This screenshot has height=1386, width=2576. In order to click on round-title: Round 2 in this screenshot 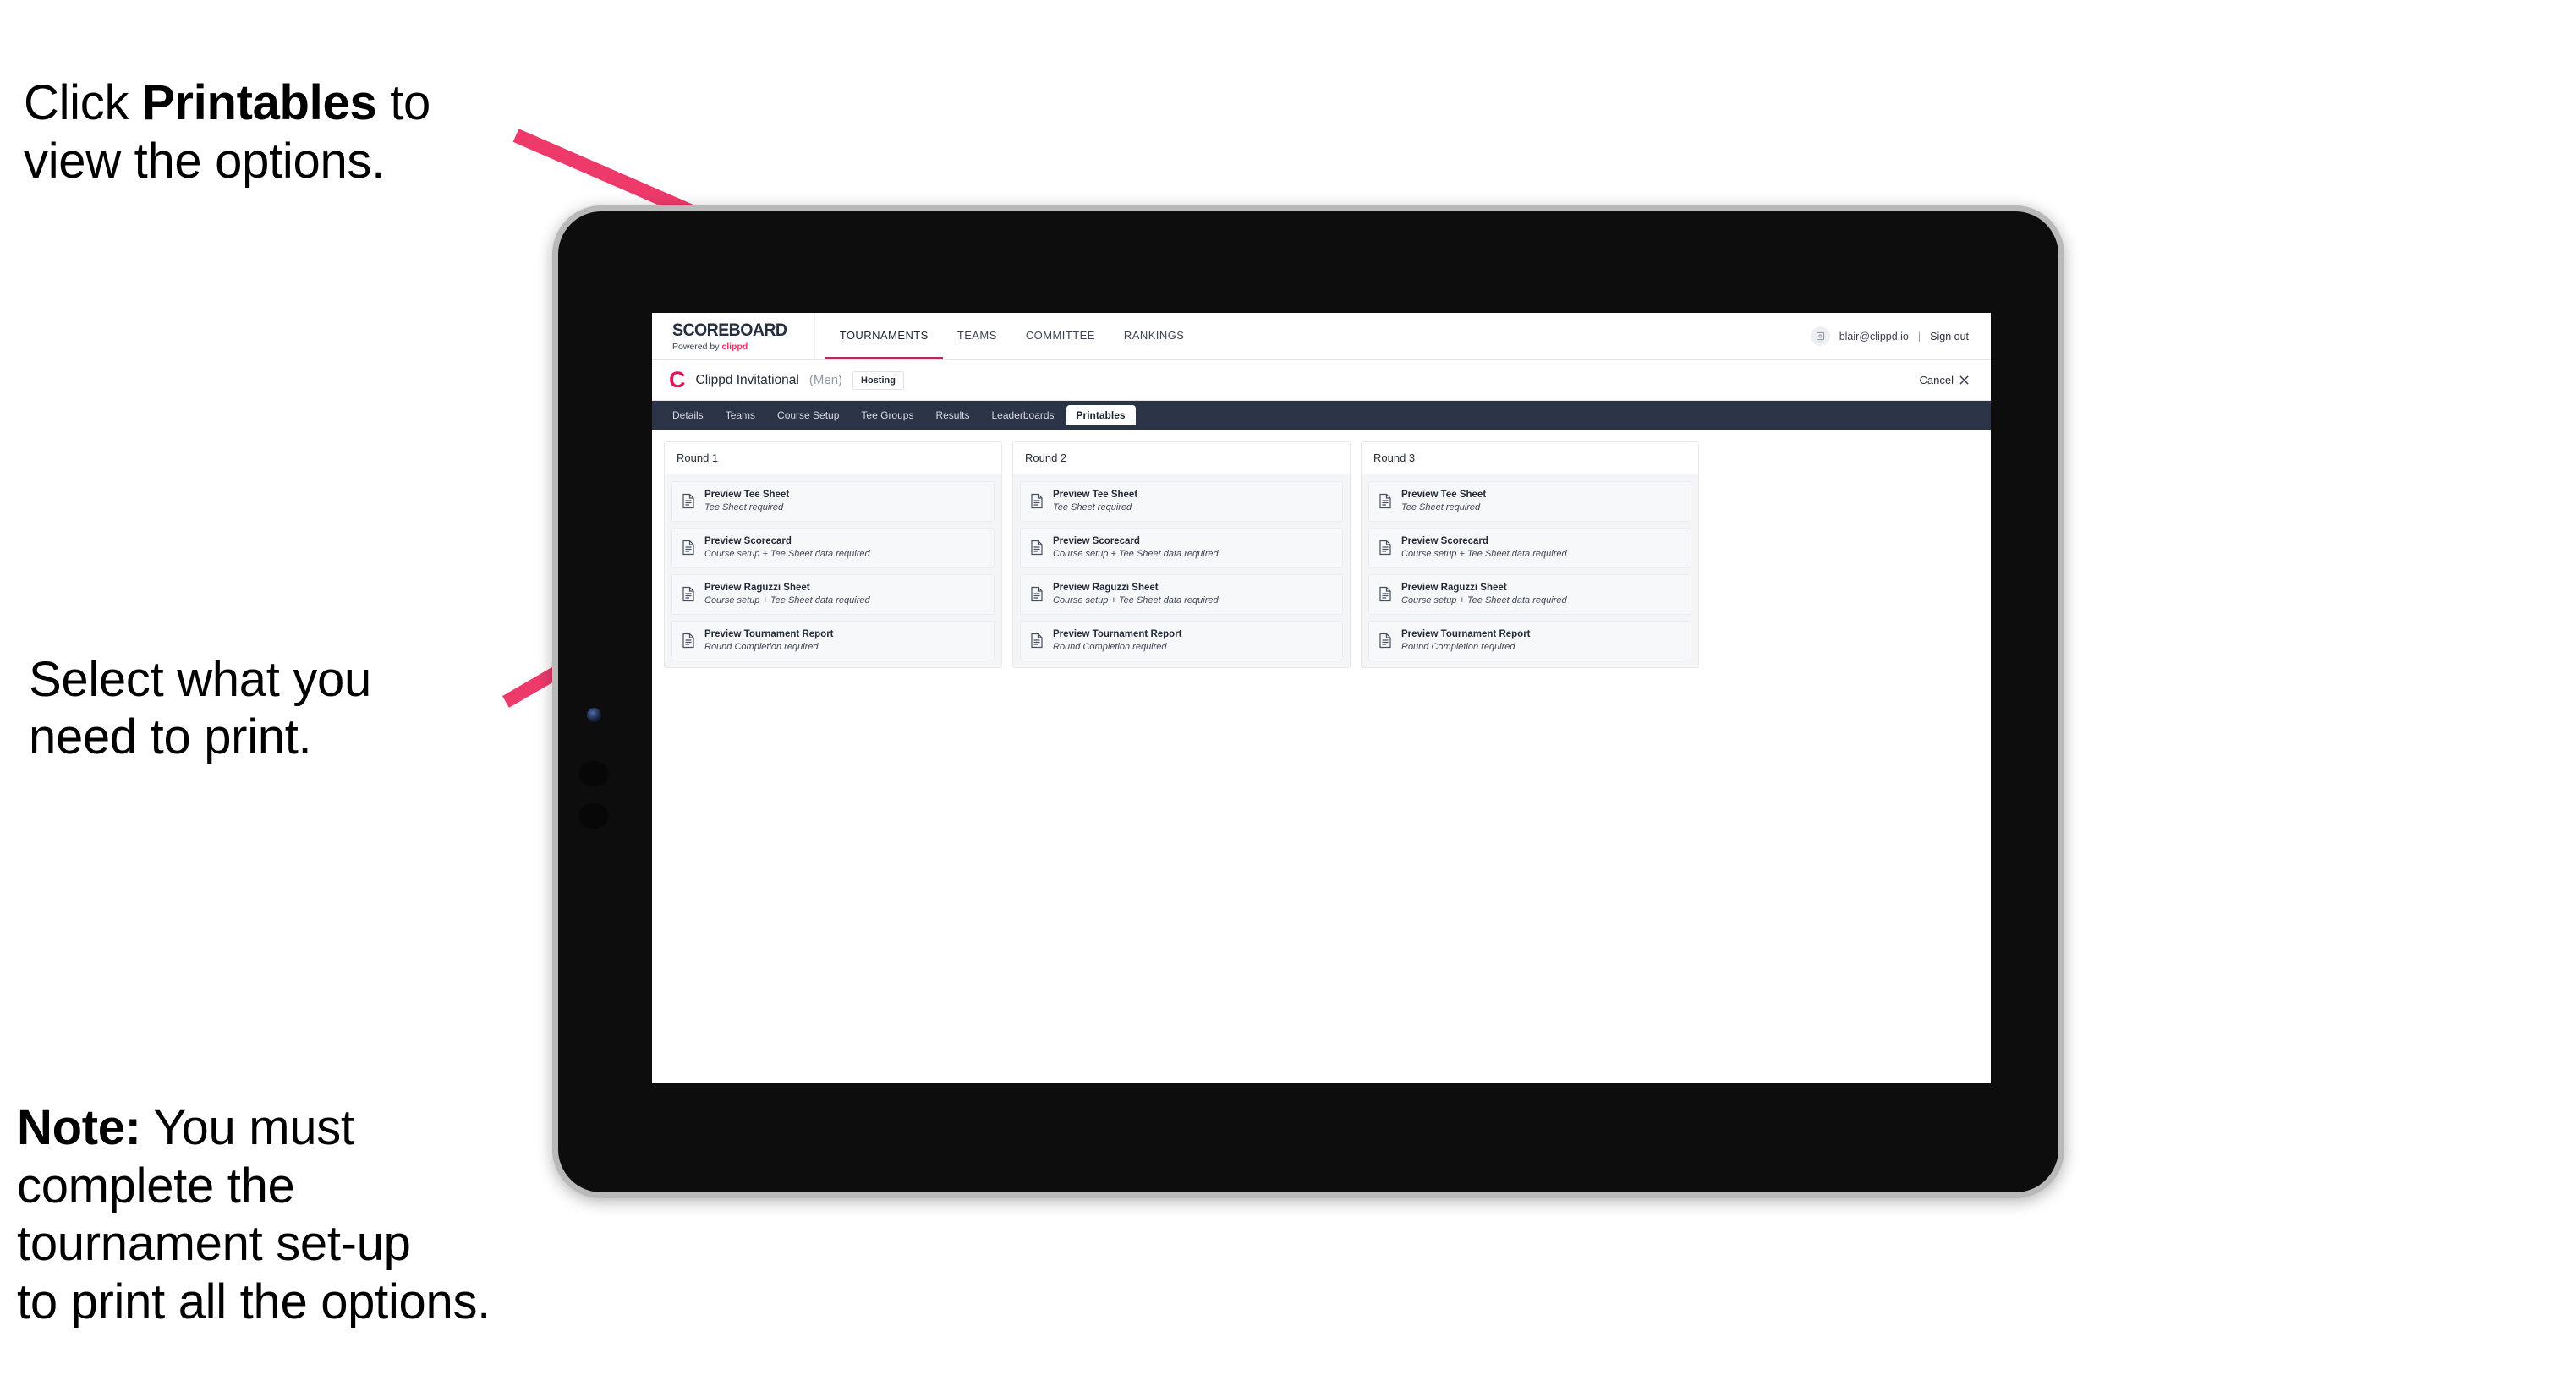, I will do `click(1181, 458)`.